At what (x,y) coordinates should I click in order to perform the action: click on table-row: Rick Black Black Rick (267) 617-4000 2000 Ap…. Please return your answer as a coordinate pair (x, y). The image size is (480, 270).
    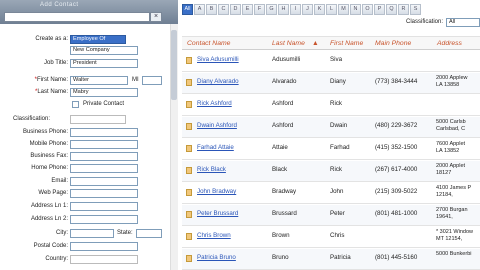
    Looking at the image, I should click on (331, 171).